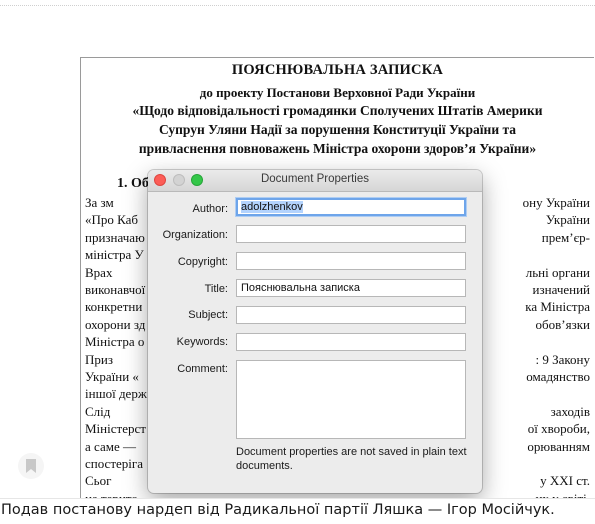 The height and width of the screenshot is (524, 595). I want to click on body-line-left: спостеріга, so click(114, 463).